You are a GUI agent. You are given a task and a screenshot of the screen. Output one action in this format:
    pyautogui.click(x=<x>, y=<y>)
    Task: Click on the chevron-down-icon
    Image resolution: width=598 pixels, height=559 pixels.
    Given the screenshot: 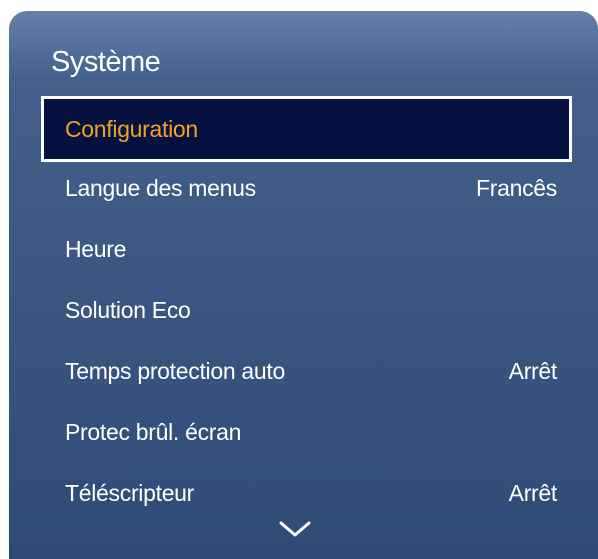 What is the action you would take?
    pyautogui.click(x=295, y=529)
    